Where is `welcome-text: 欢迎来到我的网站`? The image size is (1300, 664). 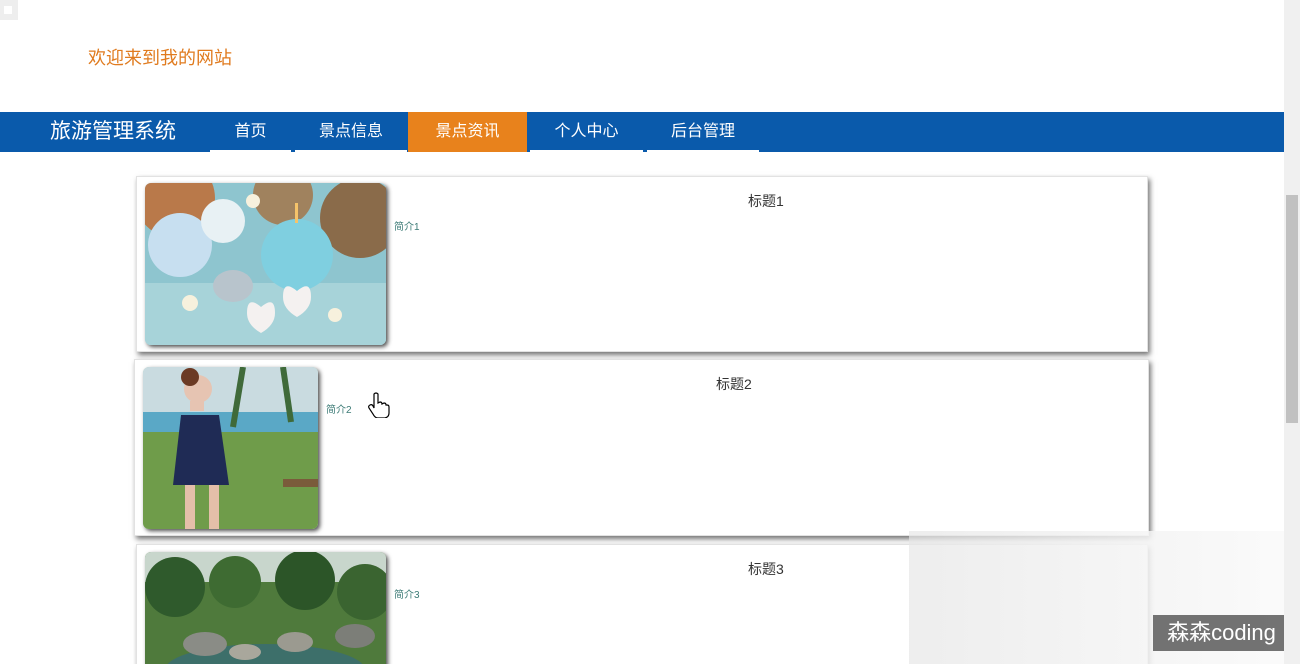
welcome-text: 欢迎来到我的网站 is located at coordinates (160, 58).